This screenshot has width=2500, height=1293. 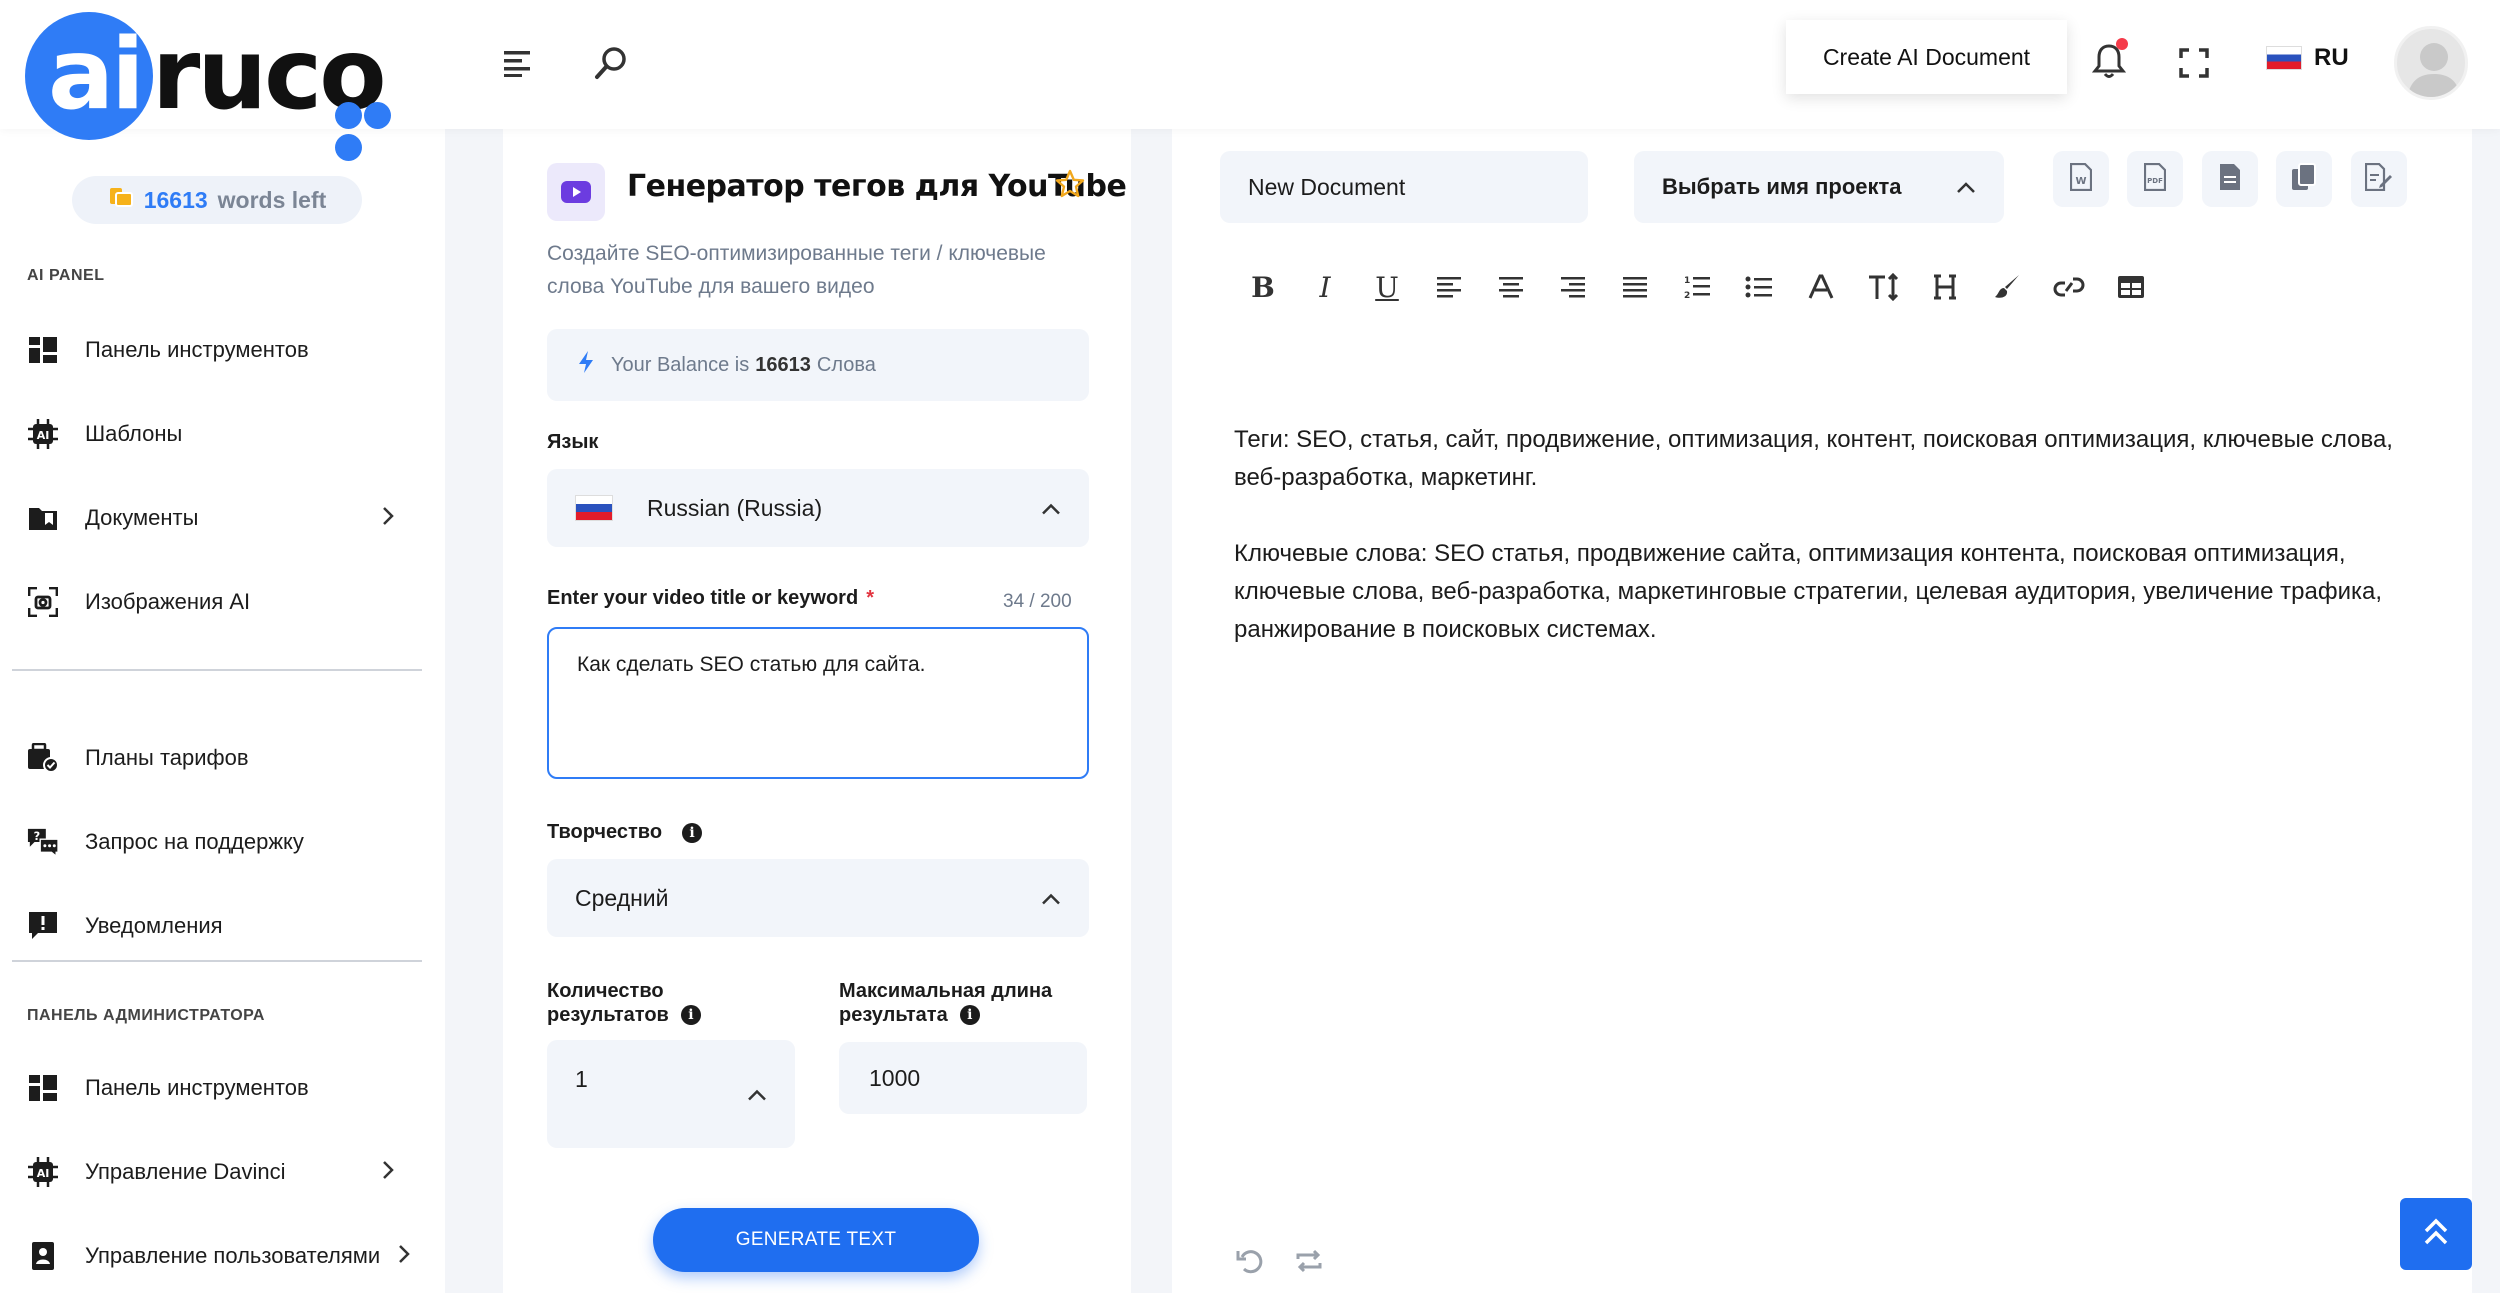 I want to click on text-file-icon, so click(x=2230, y=179).